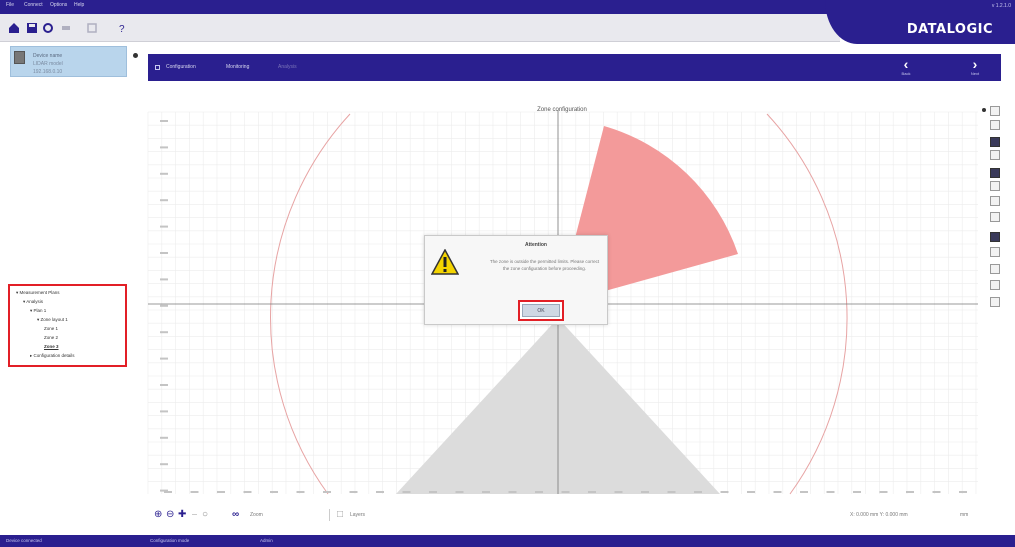 This screenshot has width=1015, height=547. I want to click on measure-tool-icon, so click(995, 269).